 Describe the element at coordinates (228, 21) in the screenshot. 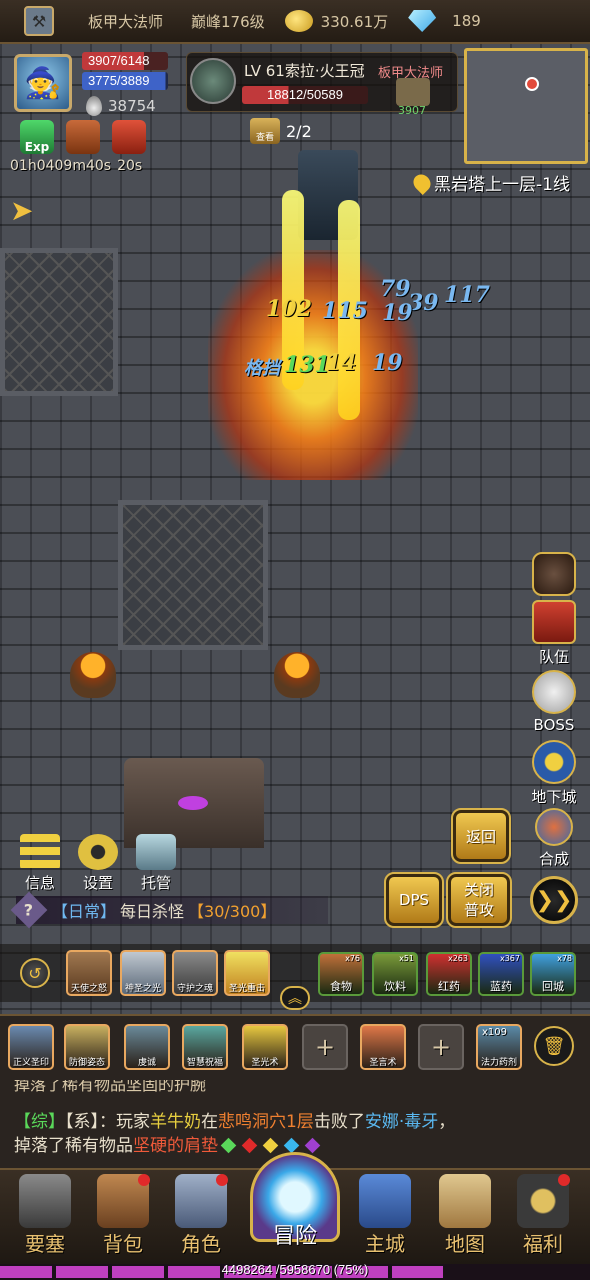

I see `peak-level: 巅峰176级` at that location.